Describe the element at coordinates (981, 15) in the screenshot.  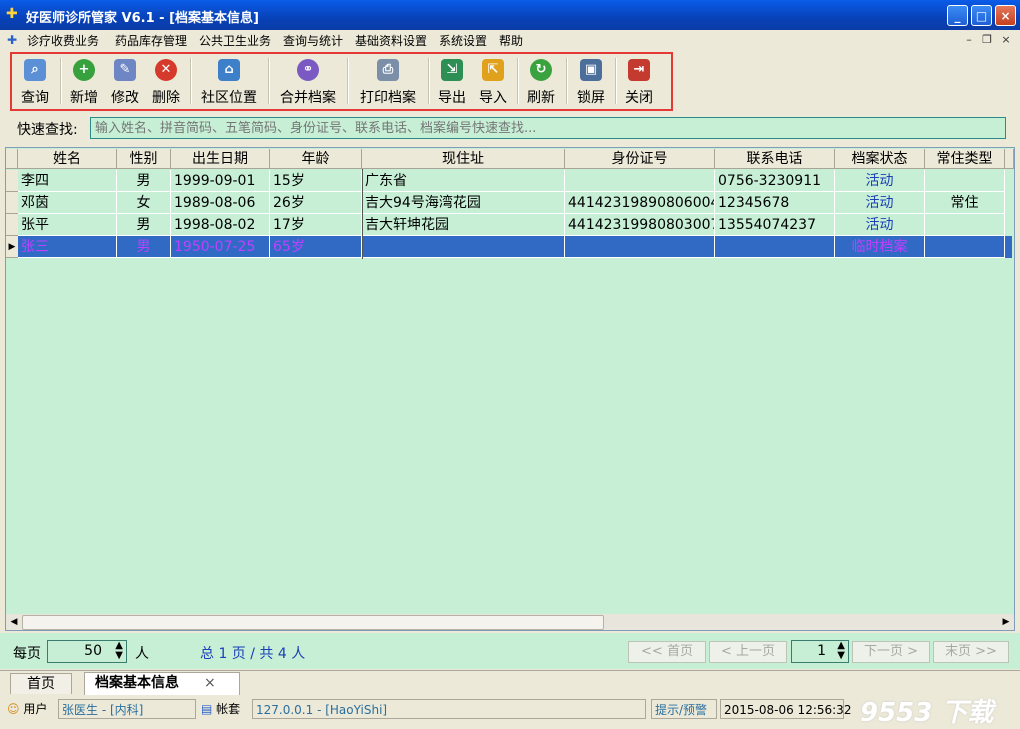
I see `maximize-button: □` at that location.